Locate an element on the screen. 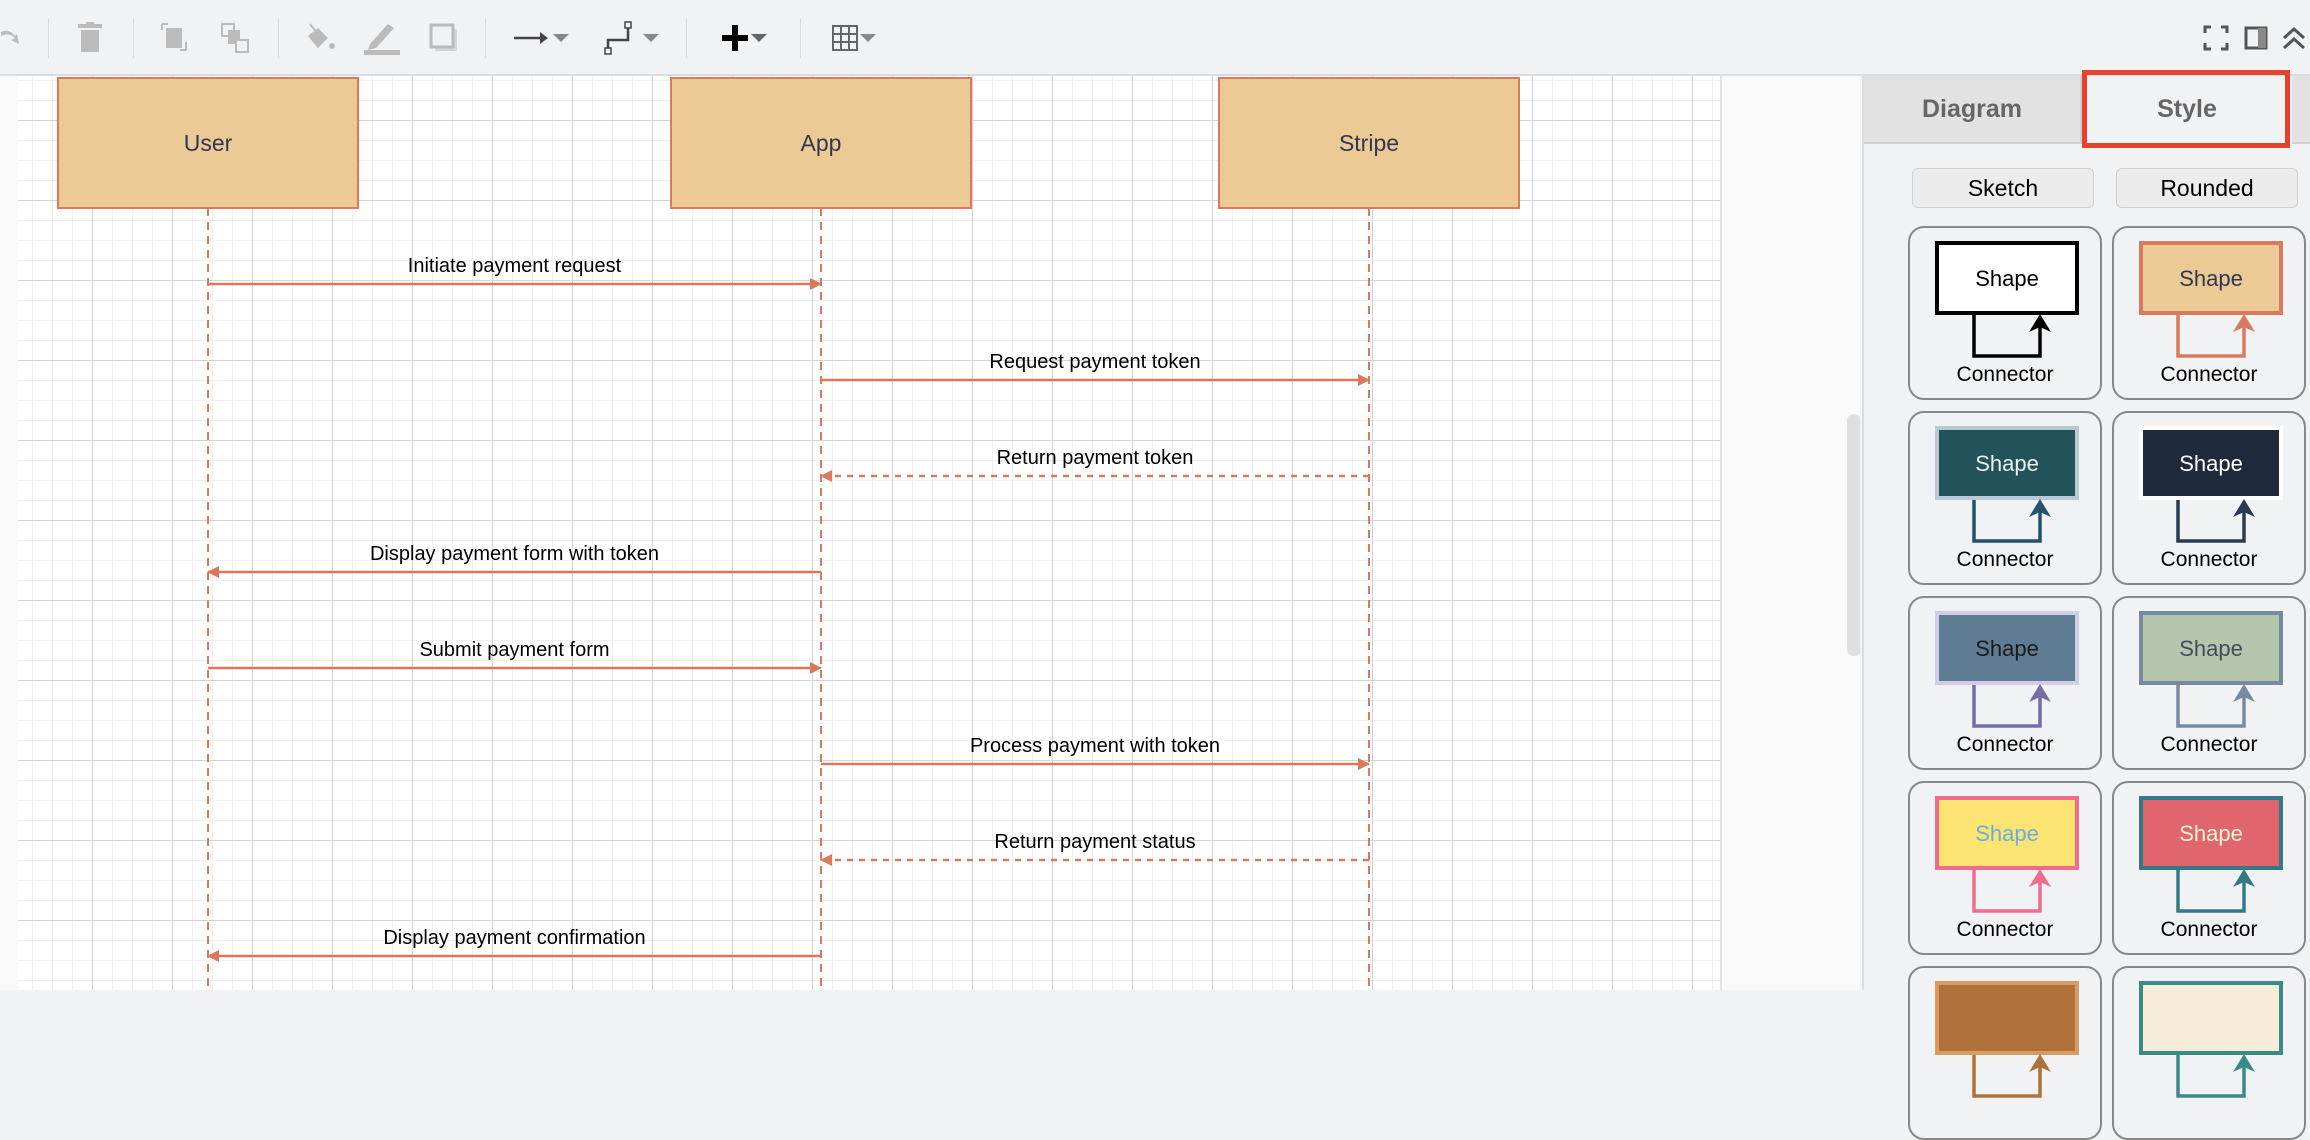  to-front-icon is located at coordinates (174, 37).